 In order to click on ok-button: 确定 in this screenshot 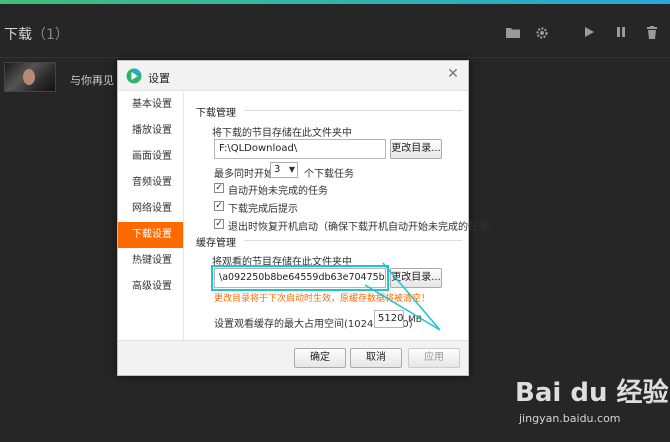, I will do `click(320, 358)`.